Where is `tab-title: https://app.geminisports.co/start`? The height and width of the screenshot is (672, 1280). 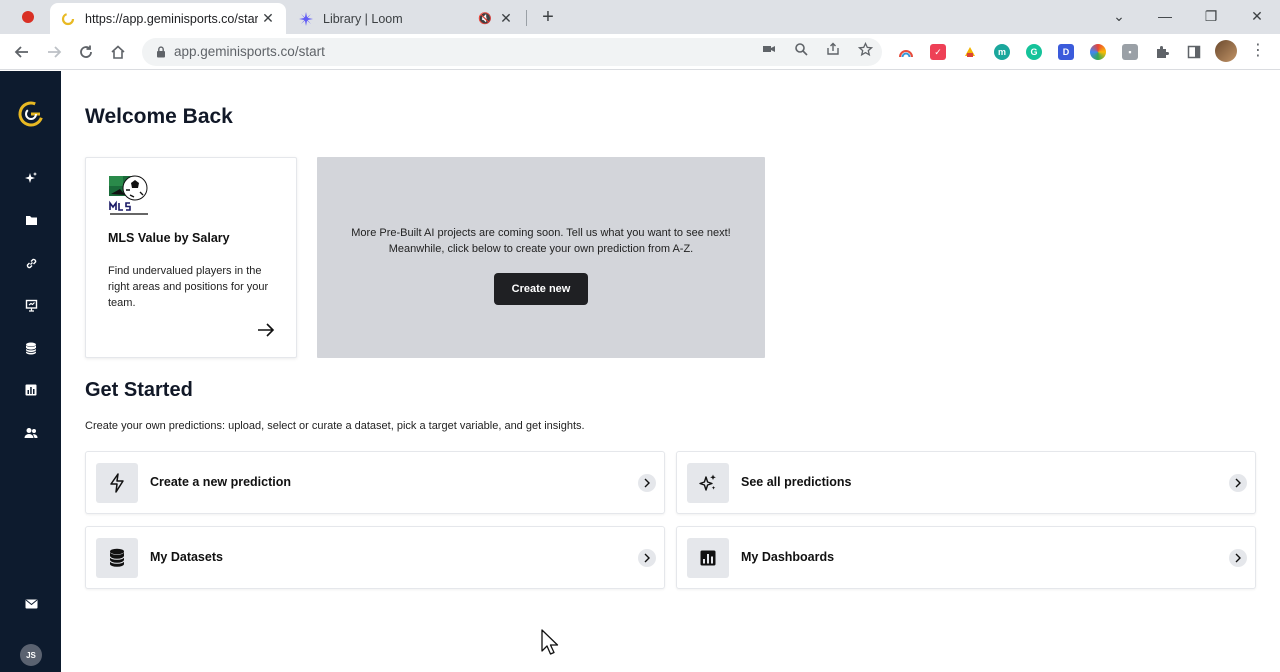 tab-title: https://app.geminisports.co/start is located at coordinates (171, 18).